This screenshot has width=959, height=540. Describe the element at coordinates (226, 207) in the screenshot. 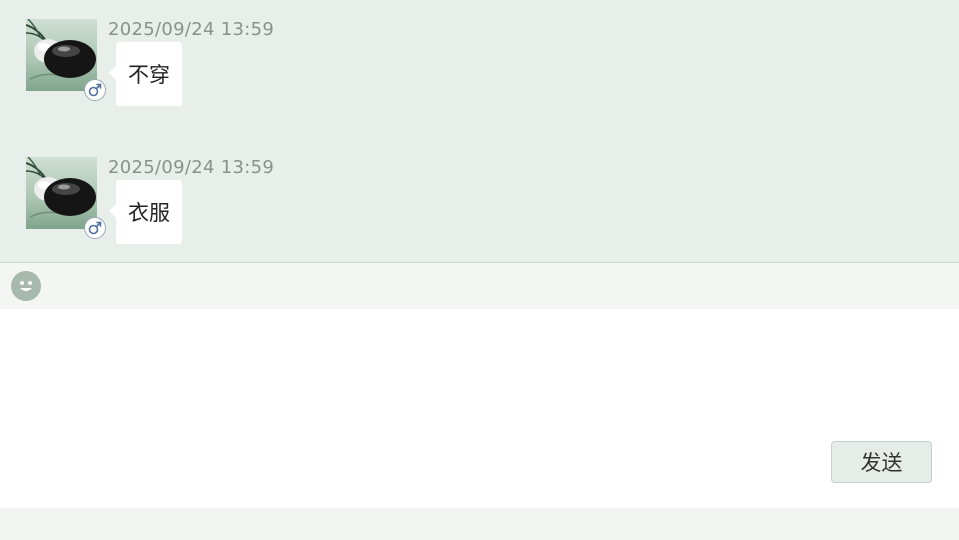

I see `chat-message: 2025/09/24 13:59 衣服` at that location.